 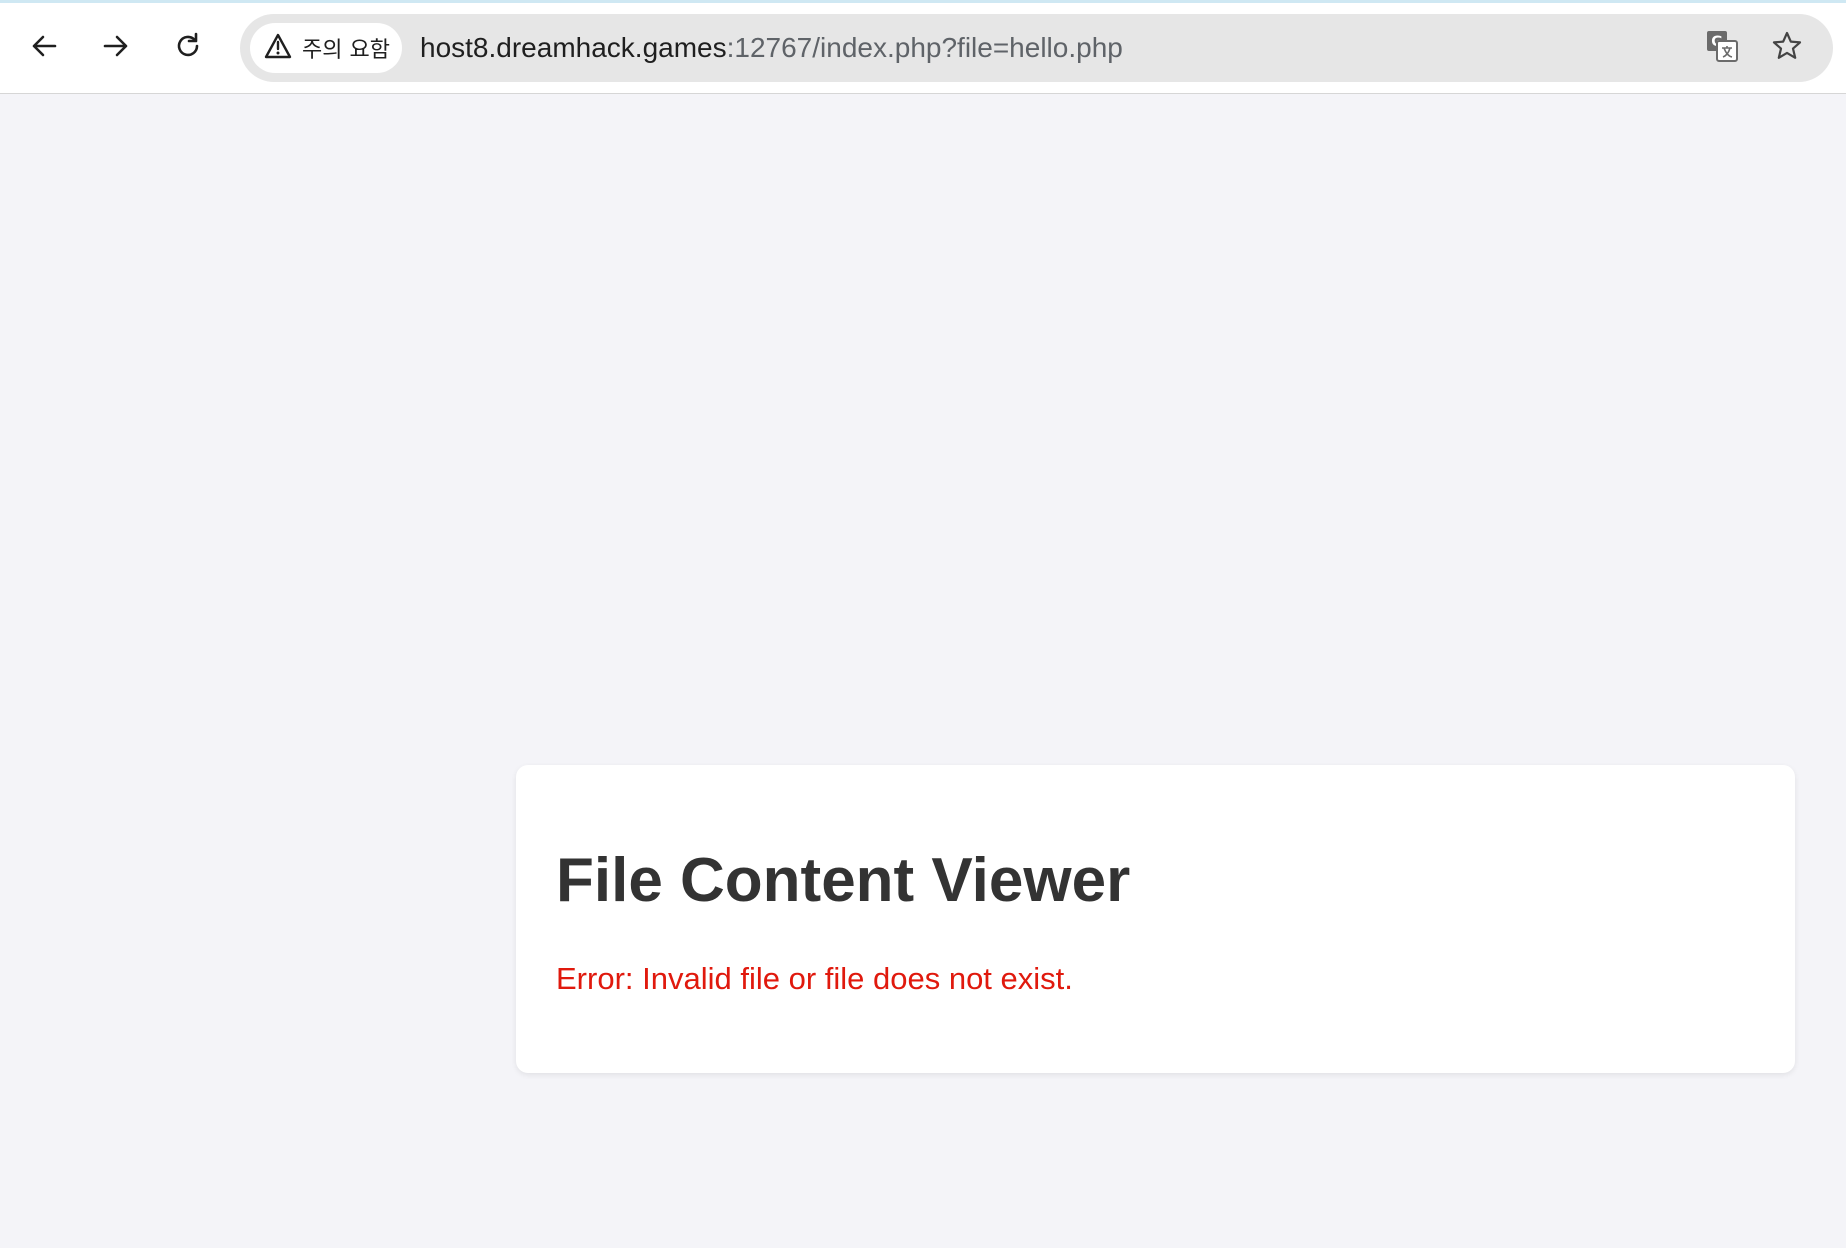 What do you see at coordinates (346, 50) in the screenshot?
I see `security-status-label: 주의 요함` at bounding box center [346, 50].